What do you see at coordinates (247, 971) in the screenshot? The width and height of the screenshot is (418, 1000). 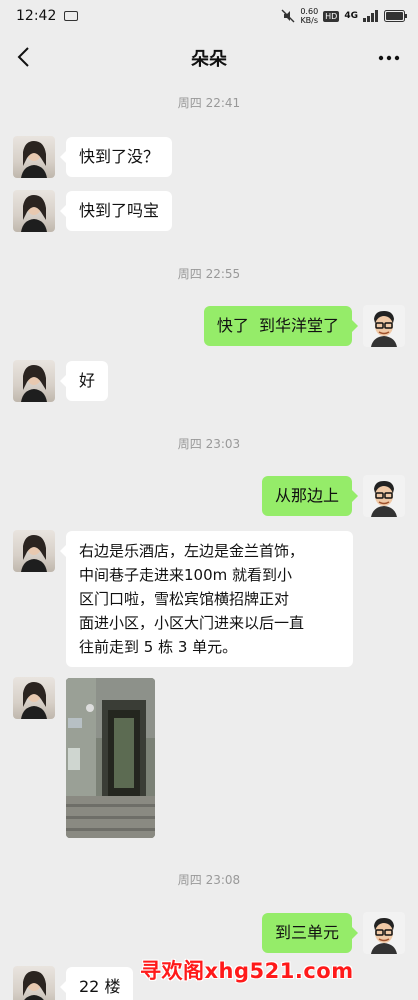 I see `site-watermark: 寻欢阁xhg521.com` at bounding box center [247, 971].